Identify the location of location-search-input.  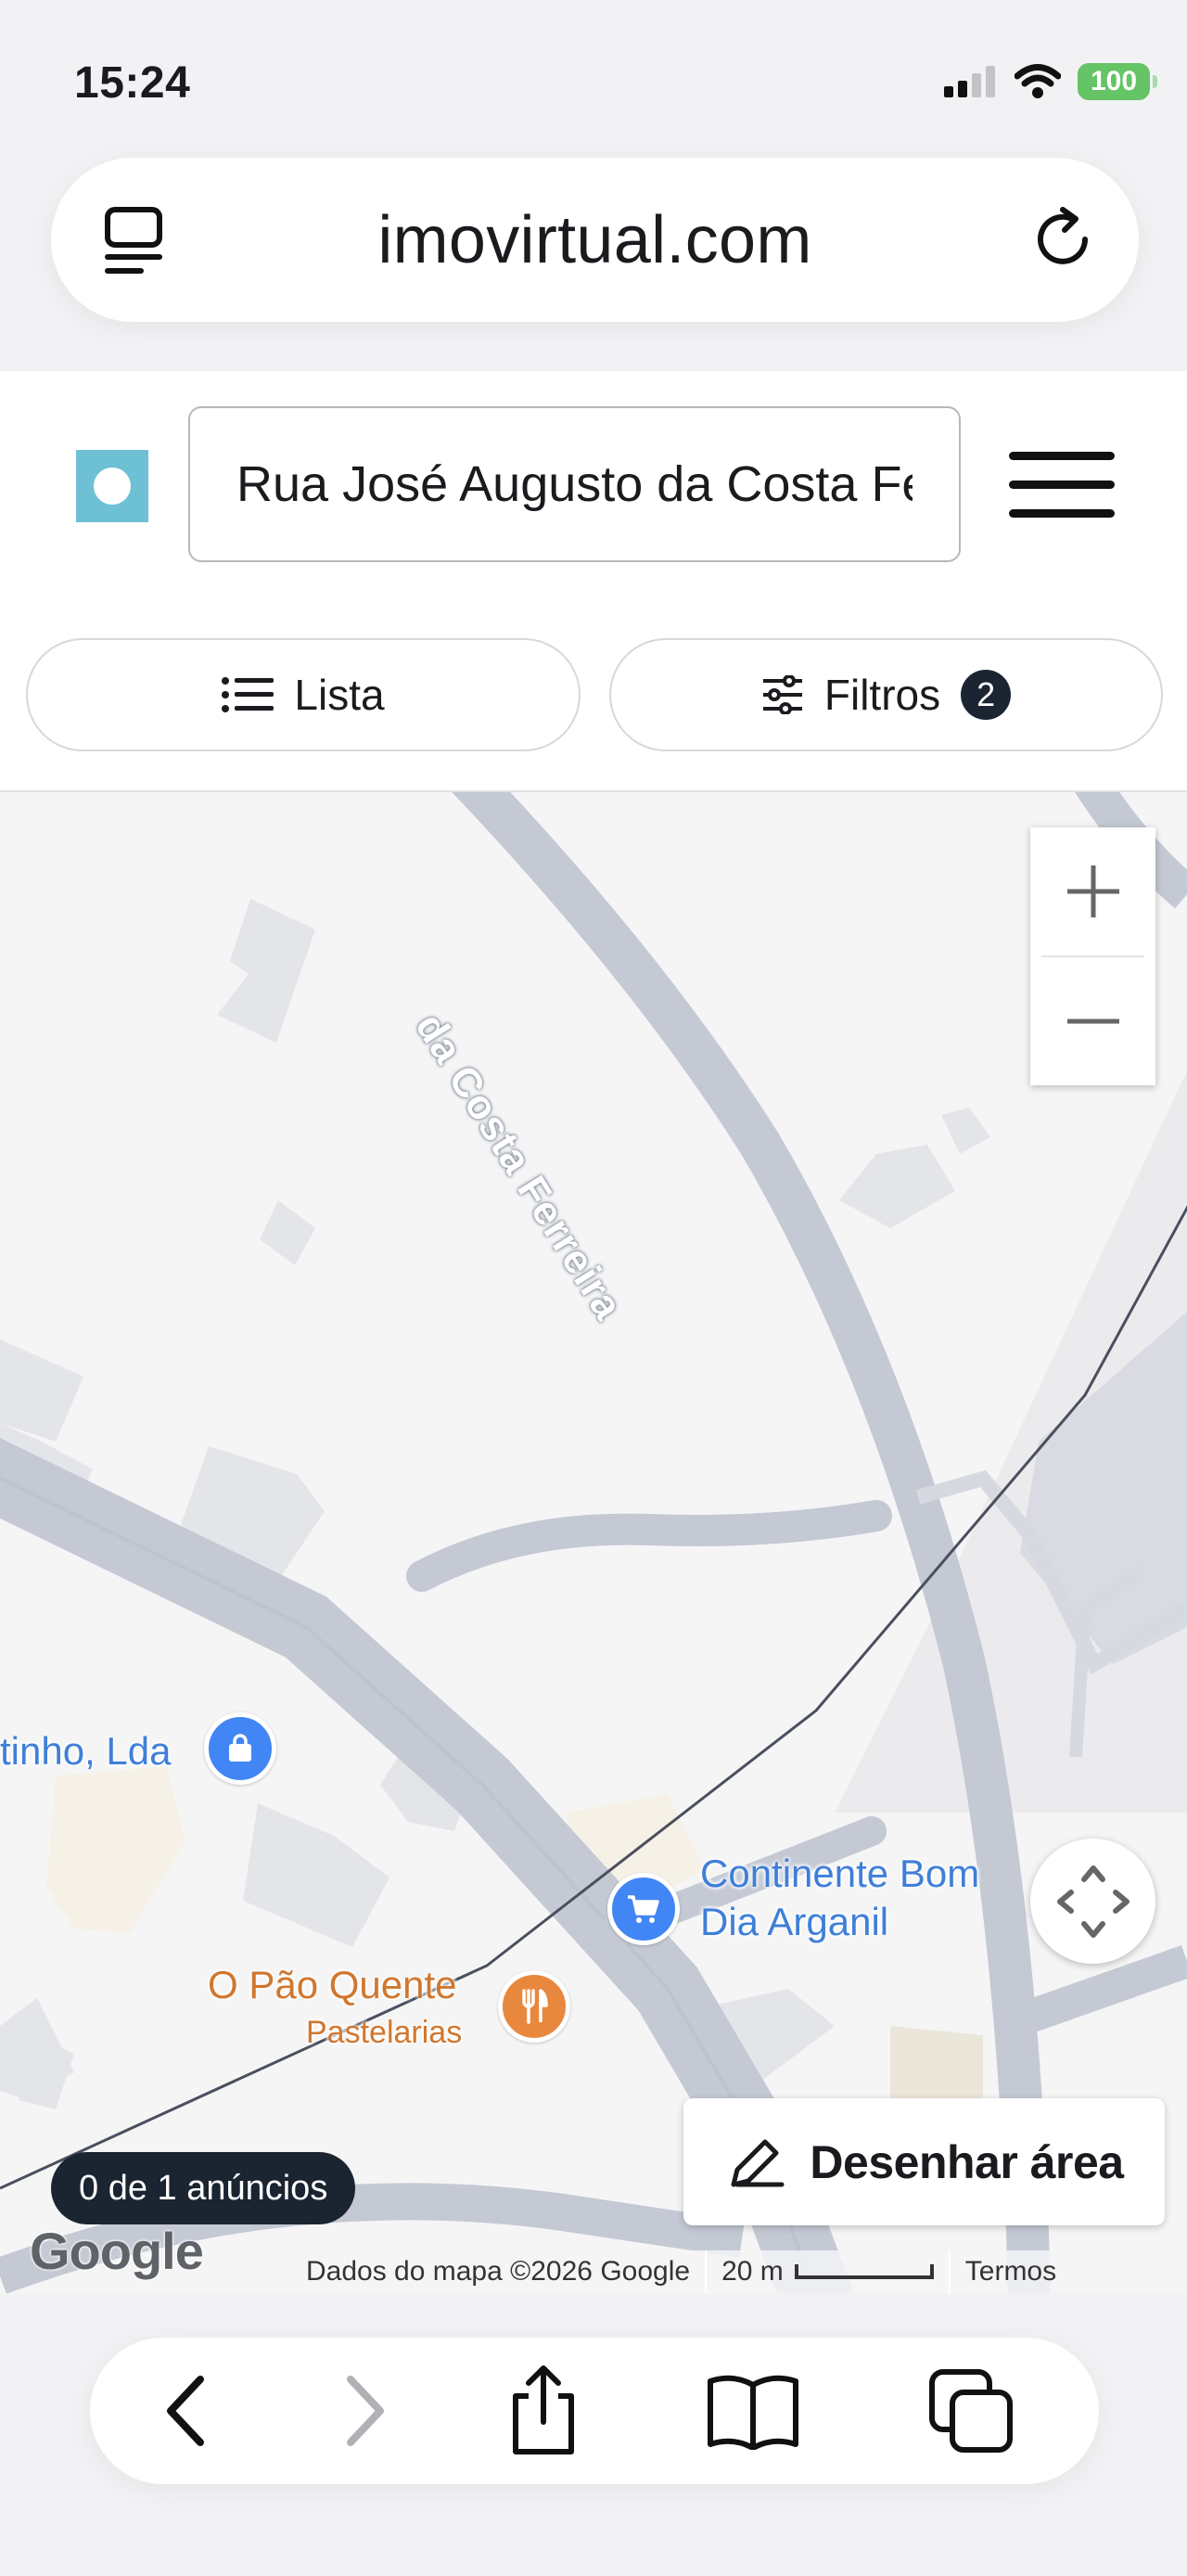
(574, 484).